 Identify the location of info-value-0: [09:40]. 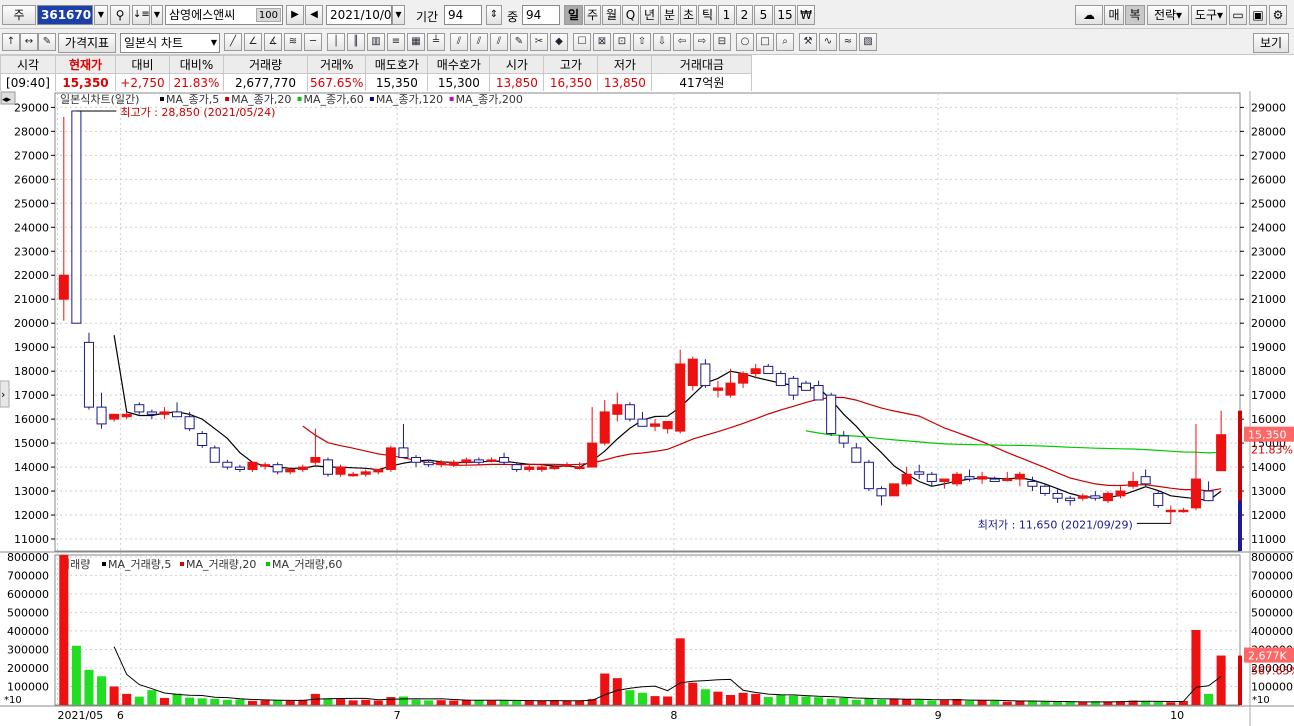
(28, 82).